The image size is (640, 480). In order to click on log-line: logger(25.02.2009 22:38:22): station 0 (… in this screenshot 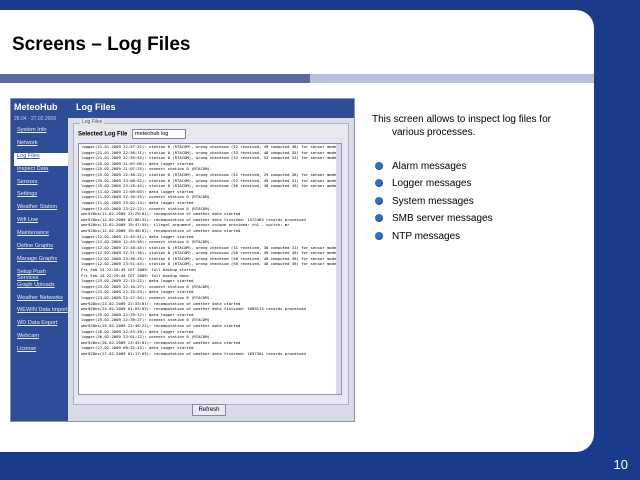, I will do `click(211, 174)`.